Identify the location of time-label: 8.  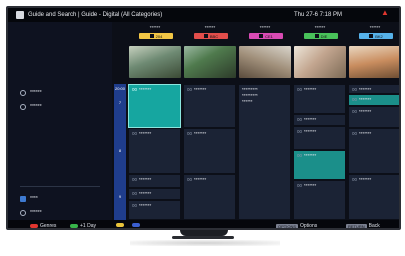
(120, 150).